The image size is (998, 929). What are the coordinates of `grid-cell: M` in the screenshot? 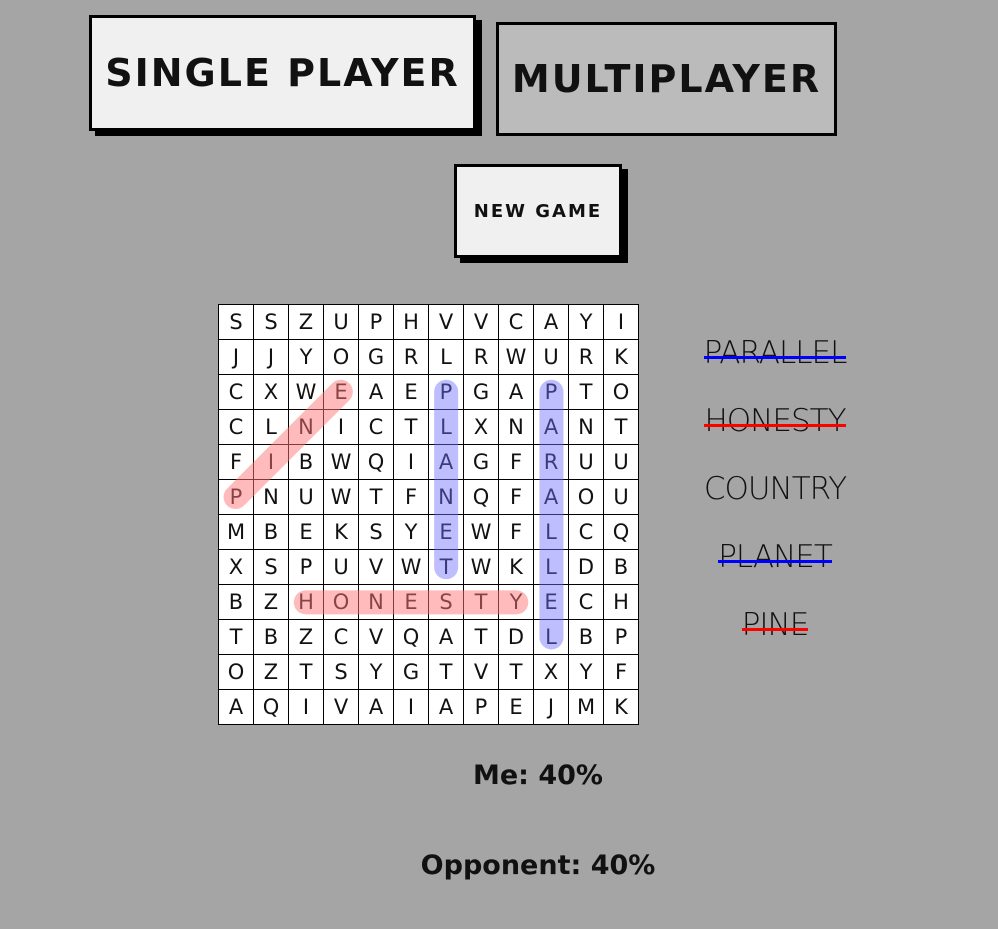 It's located at (236, 532).